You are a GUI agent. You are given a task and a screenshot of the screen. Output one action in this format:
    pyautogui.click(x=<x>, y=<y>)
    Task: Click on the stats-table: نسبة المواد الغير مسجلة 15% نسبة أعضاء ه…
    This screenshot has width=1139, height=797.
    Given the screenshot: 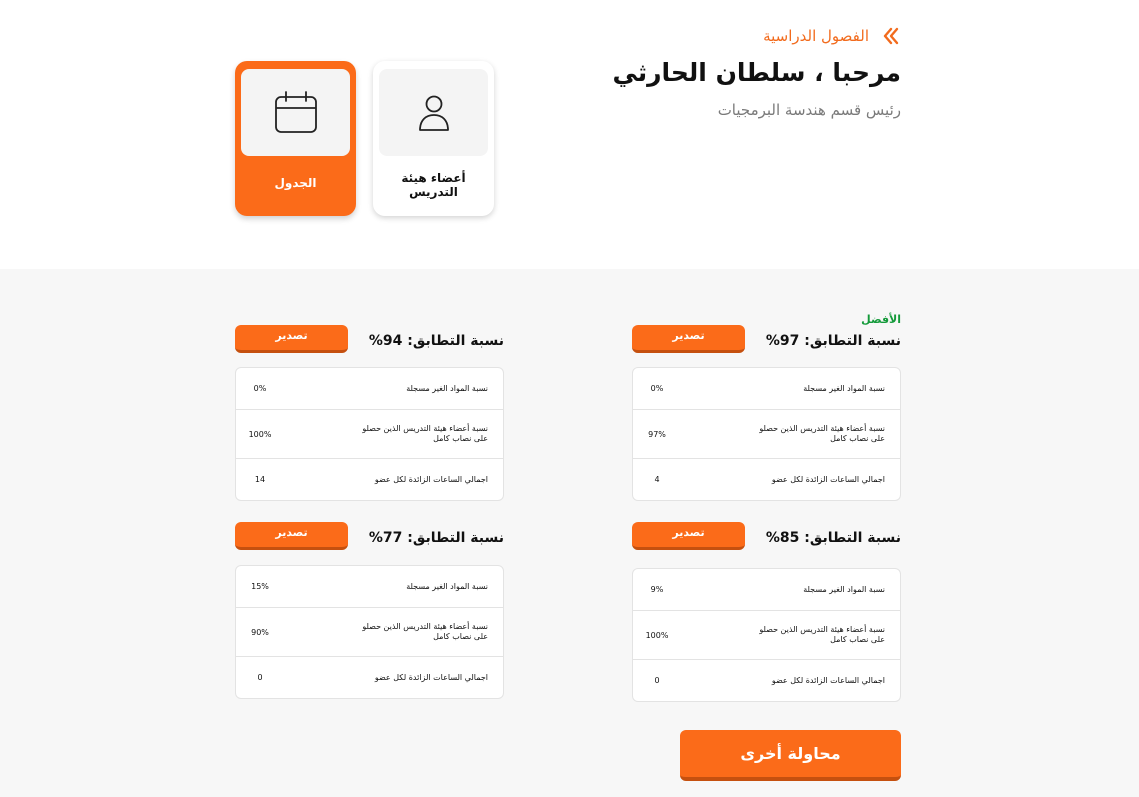 What is the action you would take?
    pyautogui.click(x=369, y=632)
    